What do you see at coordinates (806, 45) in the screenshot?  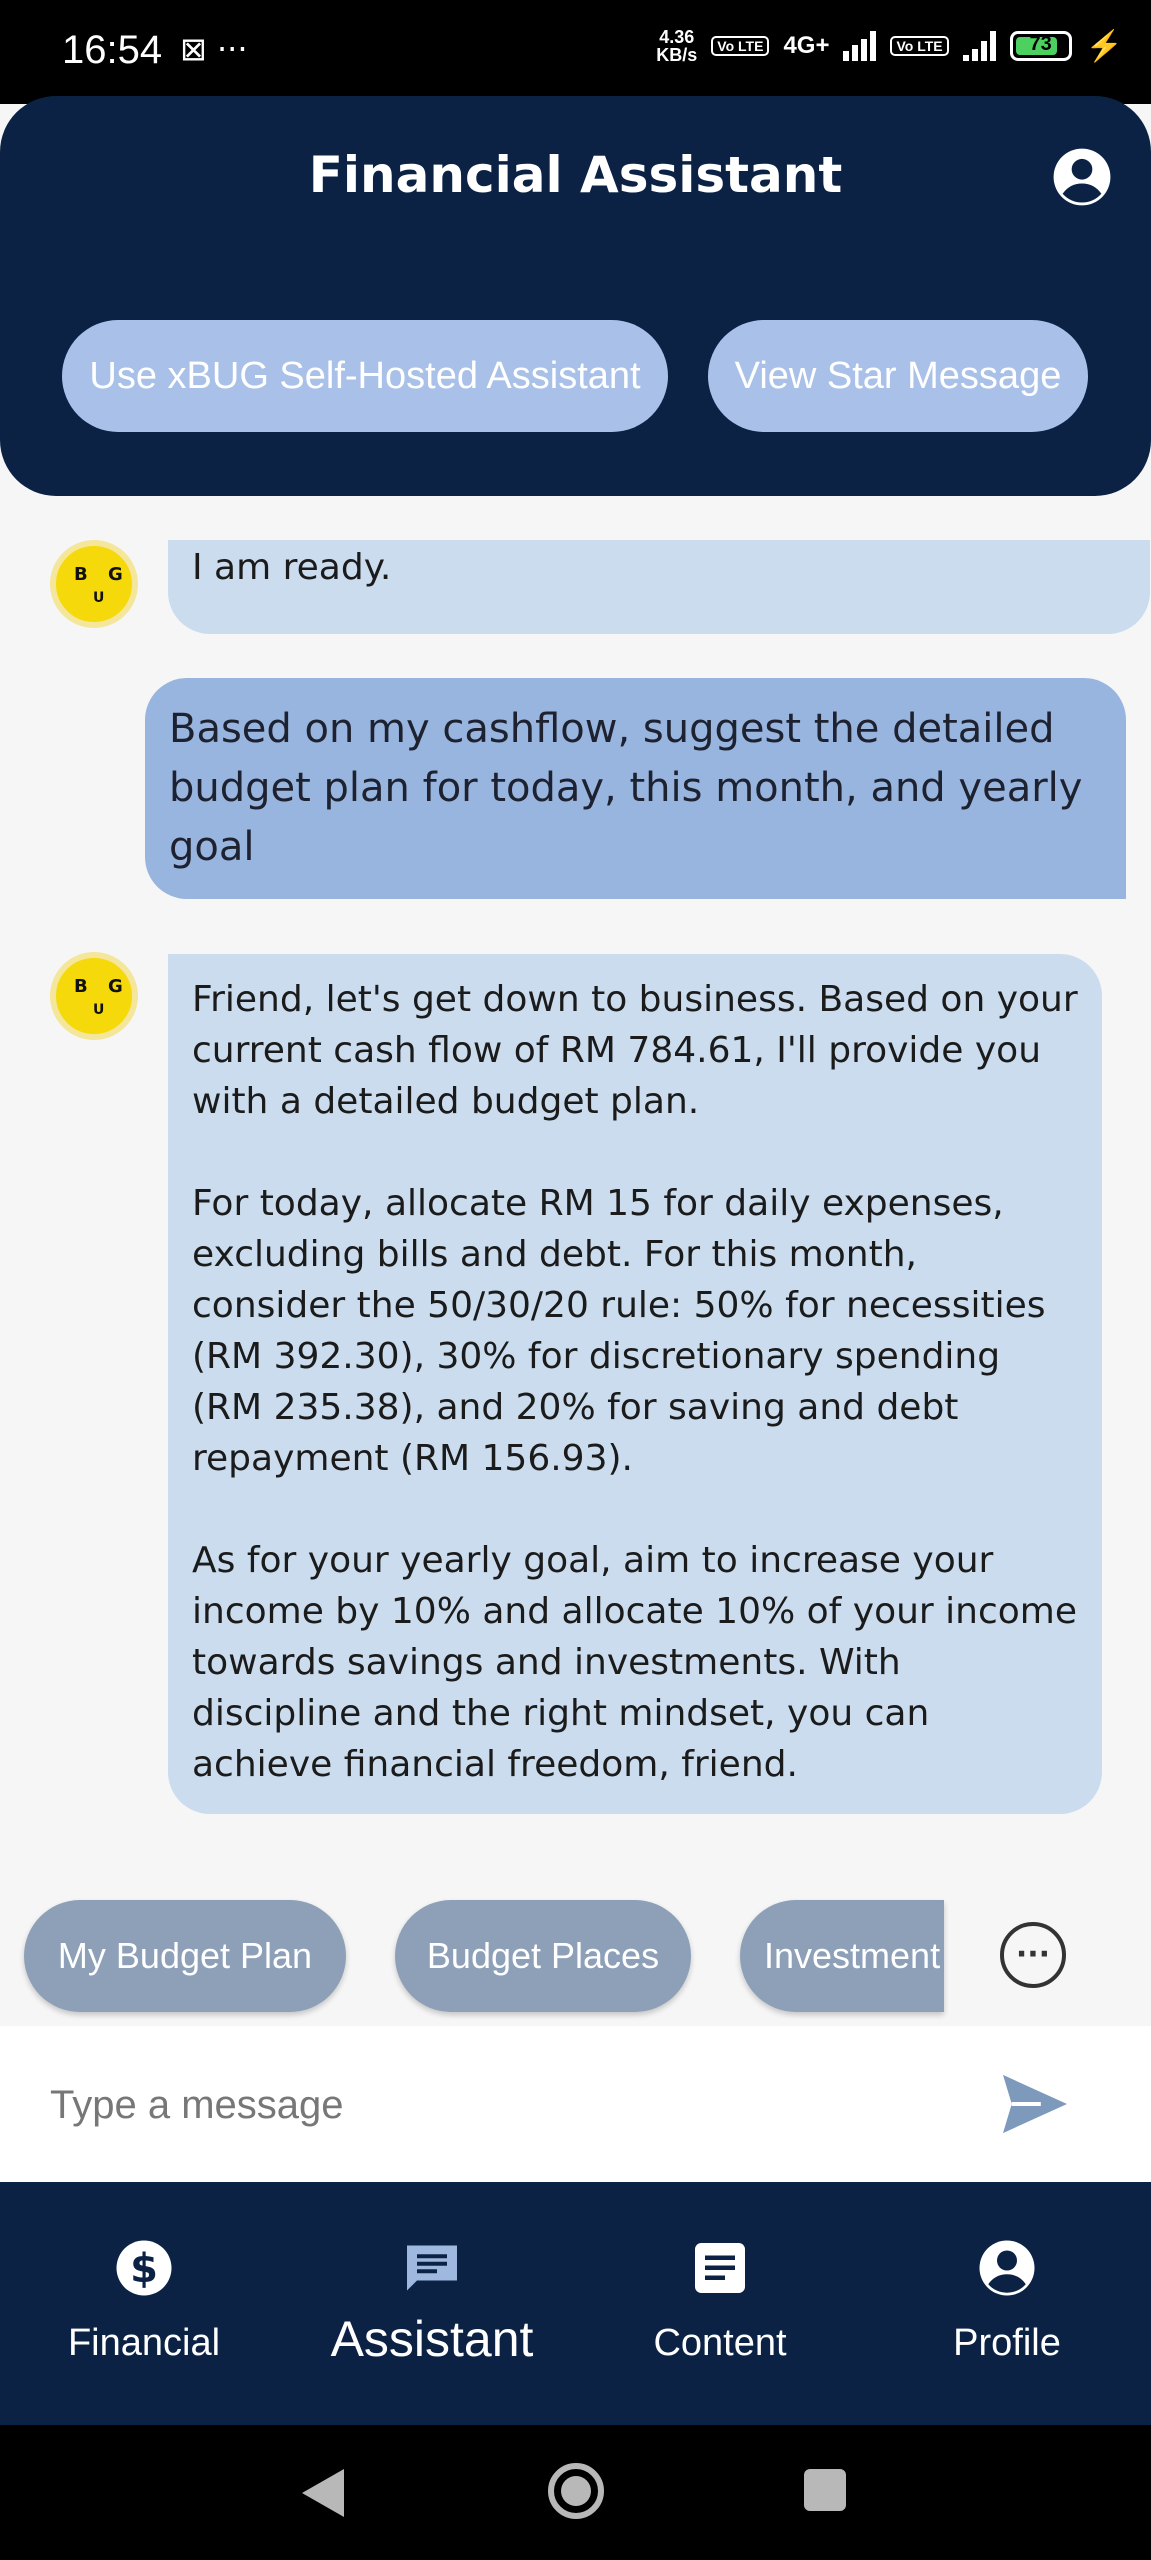 I see `network-type: 4G+` at bounding box center [806, 45].